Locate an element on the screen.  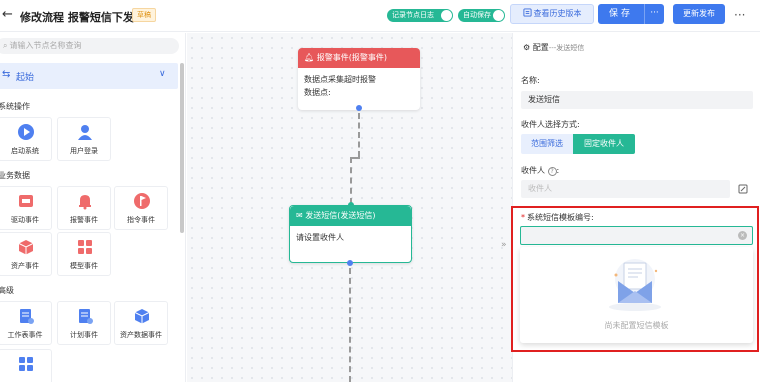
worksheet-icon is located at coordinates (27, 316).